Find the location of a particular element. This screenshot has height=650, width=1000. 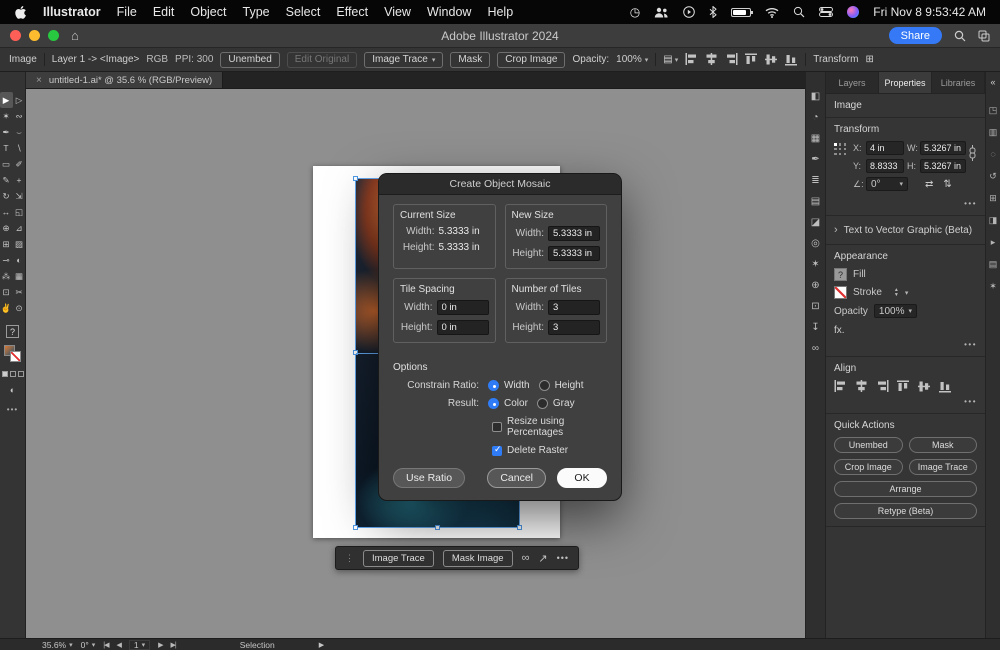

flip-vertical-icon: ⇅ is located at coordinates (947, 184).